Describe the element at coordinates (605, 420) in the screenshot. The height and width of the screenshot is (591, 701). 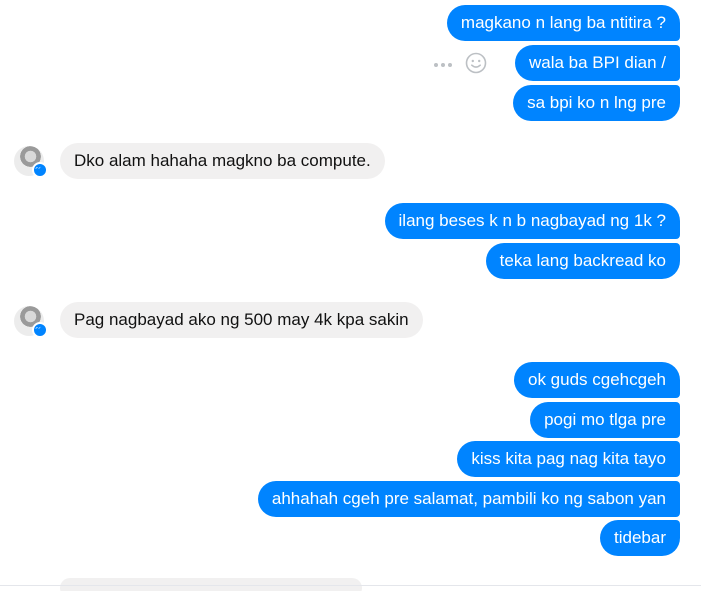
I see `message-bubble-outgoing: pogi mo tlga pre` at that location.